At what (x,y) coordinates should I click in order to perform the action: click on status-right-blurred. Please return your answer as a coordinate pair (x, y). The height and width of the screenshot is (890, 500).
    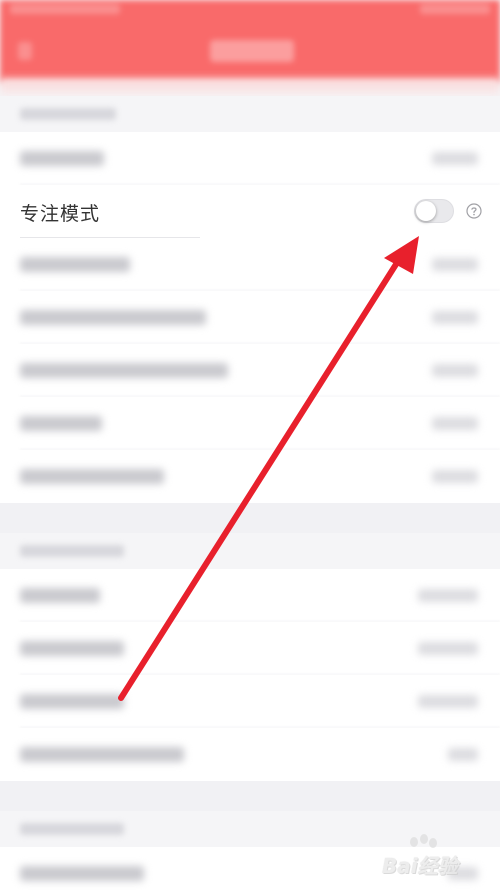
    Looking at the image, I should click on (455, 9).